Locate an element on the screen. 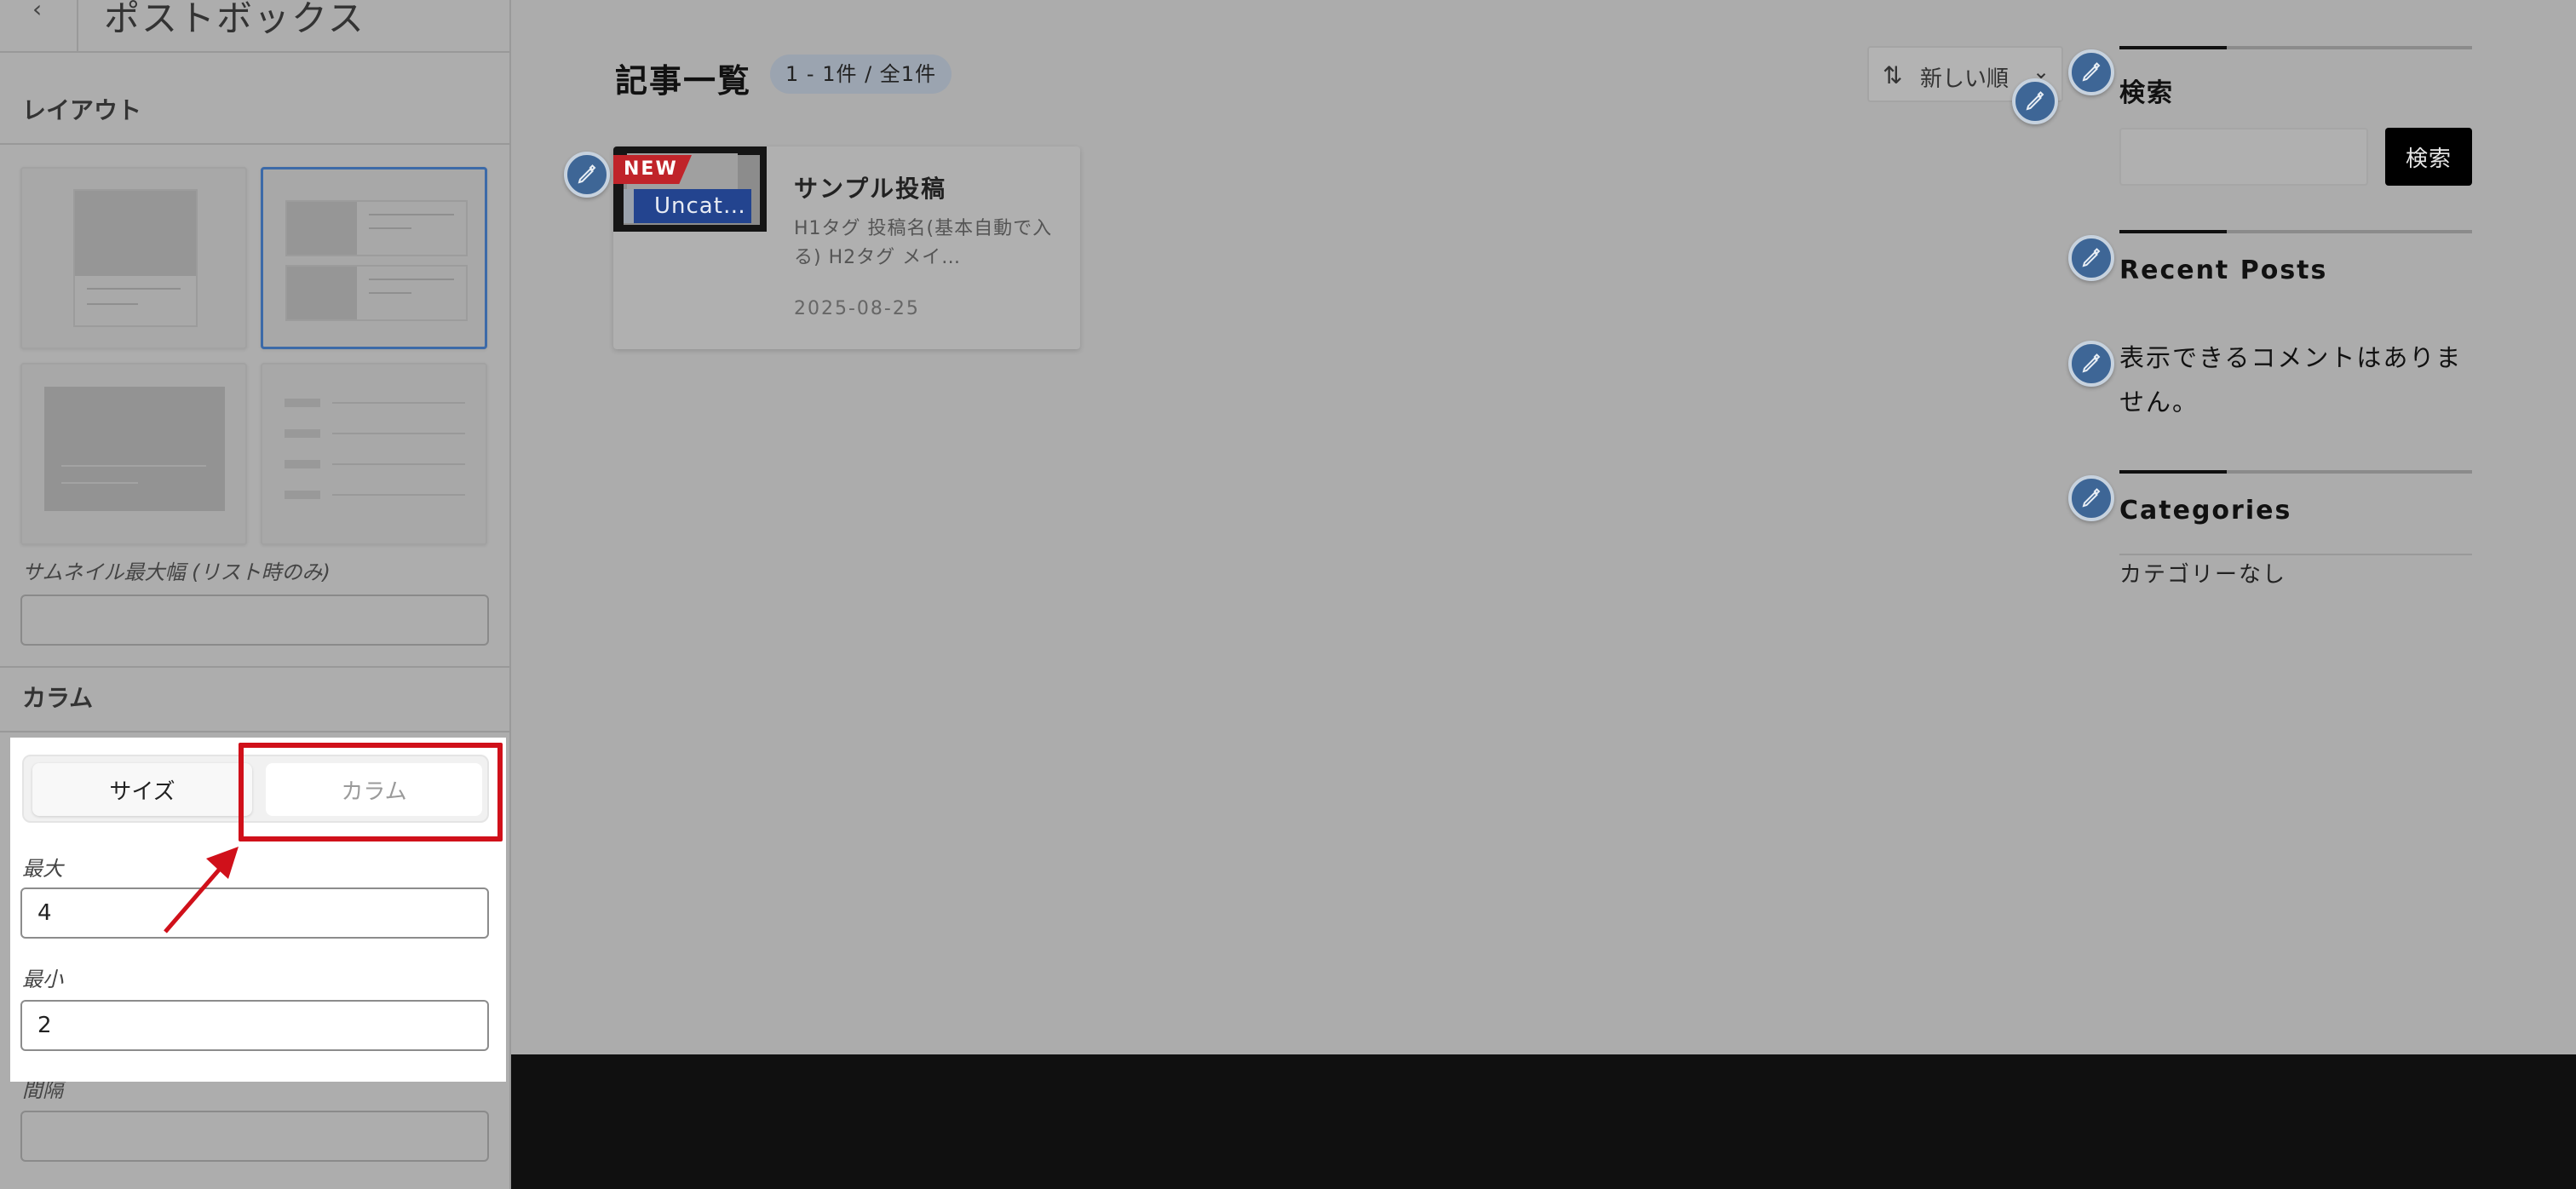 This screenshot has width=2576, height=1189. sidebar-header: ‹ ポストボックス is located at coordinates (255, 27).